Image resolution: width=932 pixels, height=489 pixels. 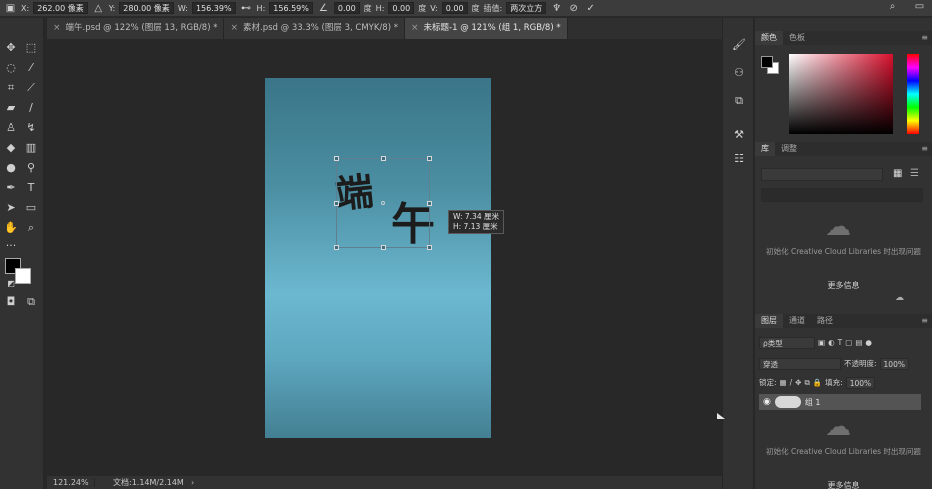 I want to click on transform-bounding-box, so click(x=383, y=203).